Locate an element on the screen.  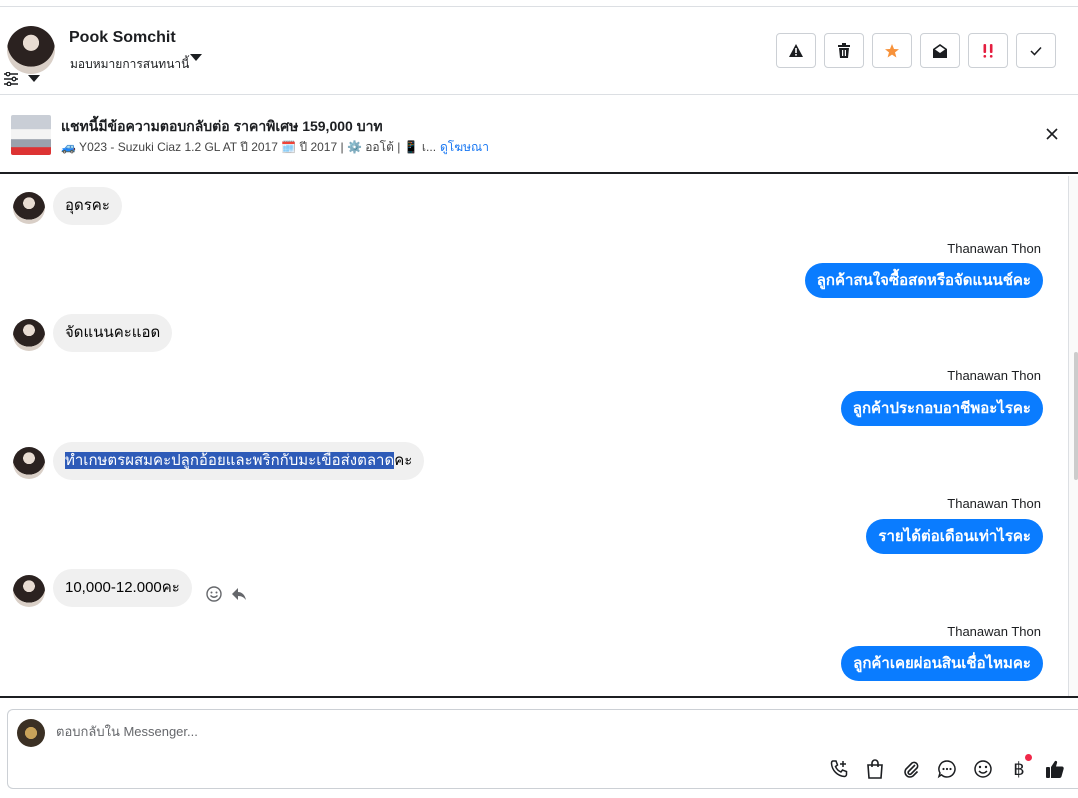
star-icon is located at coordinates (892, 50).